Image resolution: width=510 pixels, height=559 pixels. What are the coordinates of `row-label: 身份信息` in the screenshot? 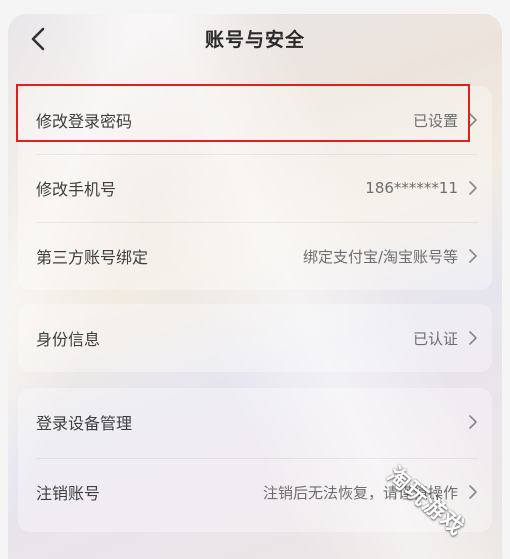 It's located at (68, 339).